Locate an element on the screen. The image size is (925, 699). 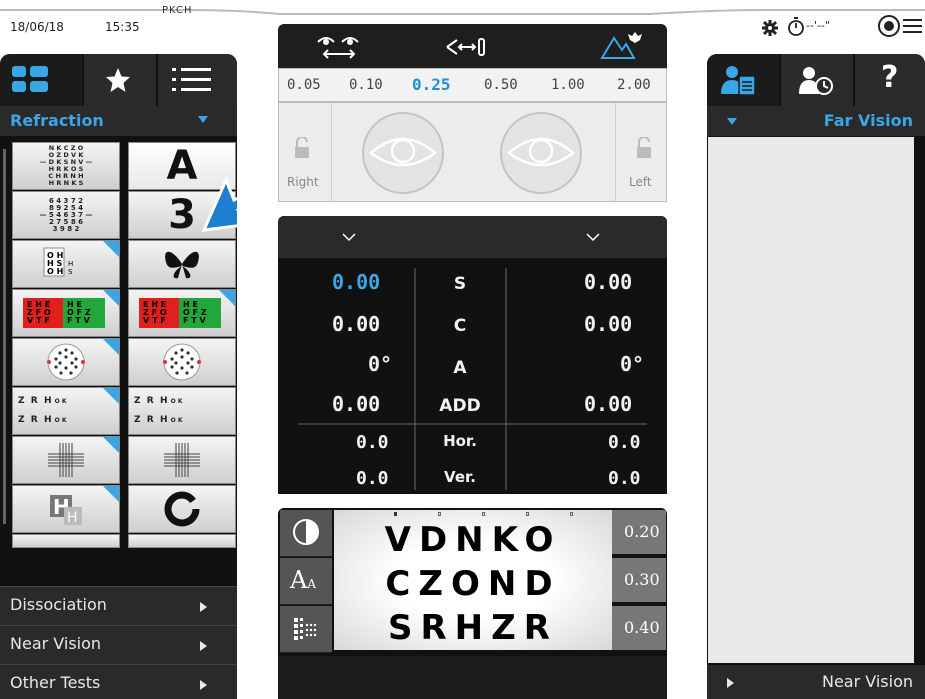
layout-button is located at coordinates (306, 629).